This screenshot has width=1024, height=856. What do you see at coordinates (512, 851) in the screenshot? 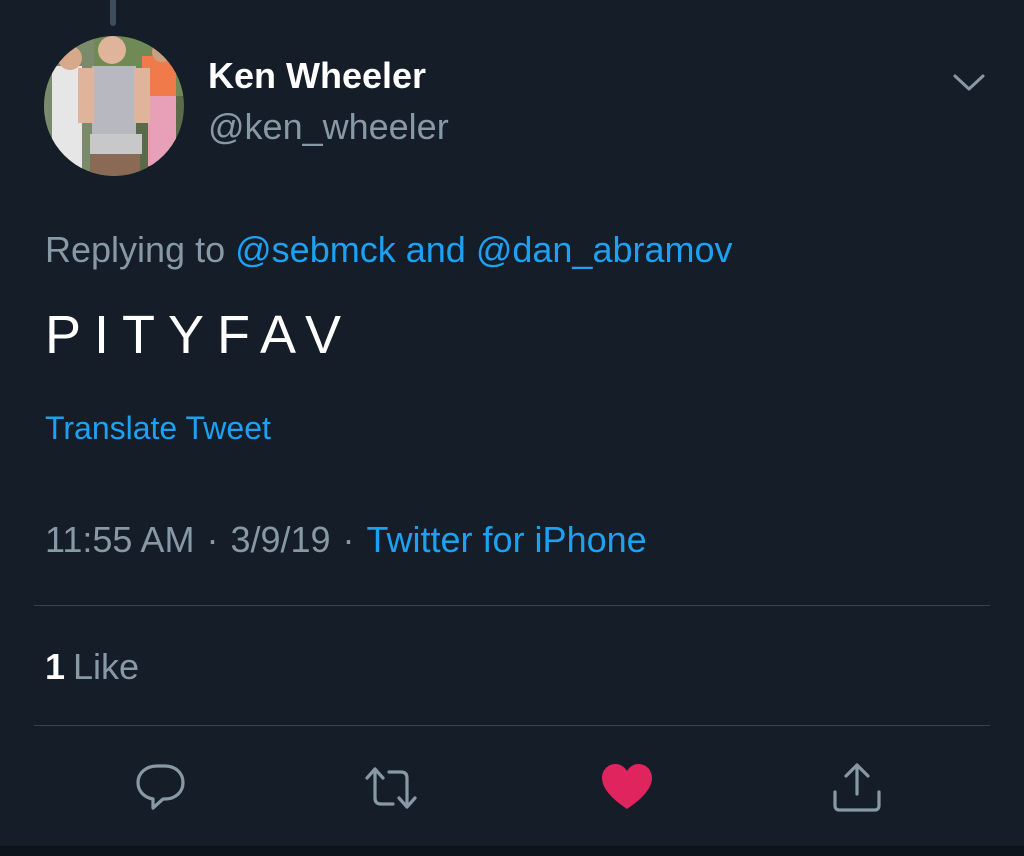
I see `bottom-edge` at bounding box center [512, 851].